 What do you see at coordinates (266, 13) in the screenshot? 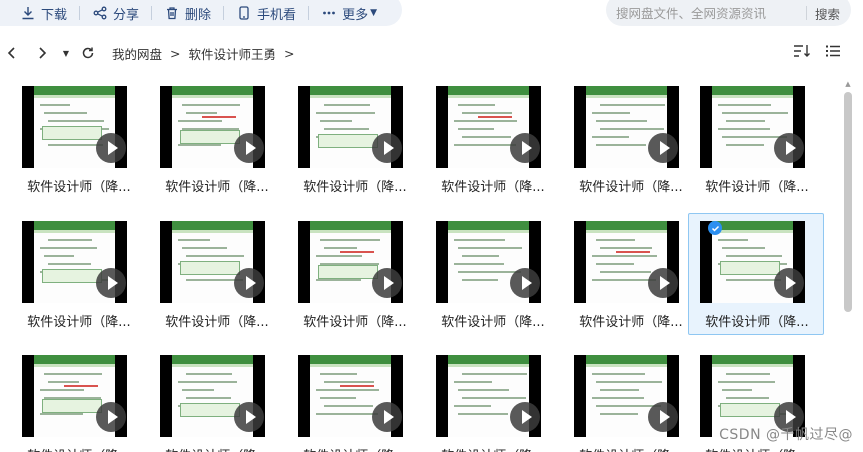
I see `phone-view-button: 手机看` at bounding box center [266, 13].